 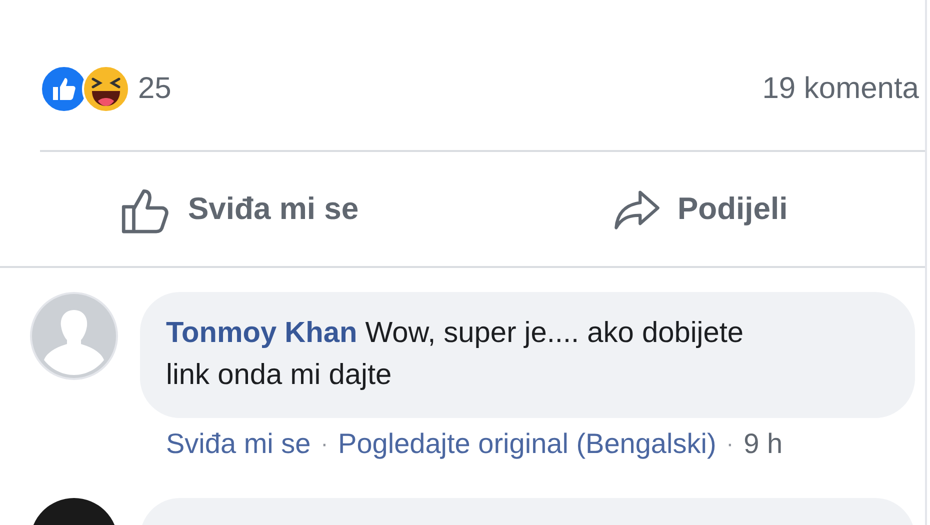 I want to click on like-button: Sviđa mi se, so click(x=236, y=209).